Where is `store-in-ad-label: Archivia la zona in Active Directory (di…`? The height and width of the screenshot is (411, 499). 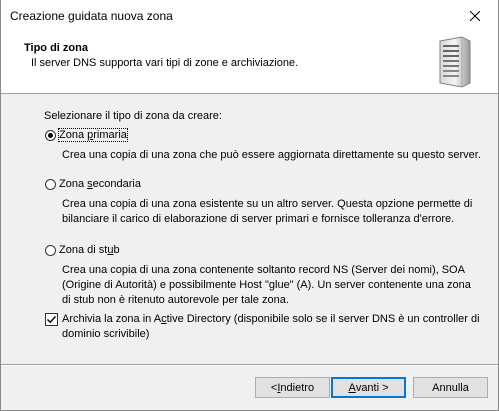
store-in-ad-label: Archivia la zona in Active Directory (di… is located at coordinates (272, 327).